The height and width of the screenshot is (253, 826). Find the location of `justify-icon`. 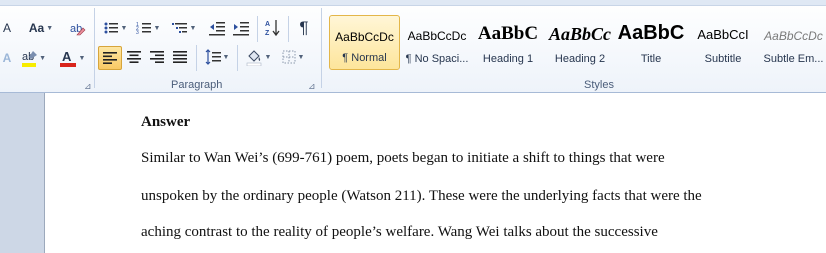

justify-icon is located at coordinates (180, 57).